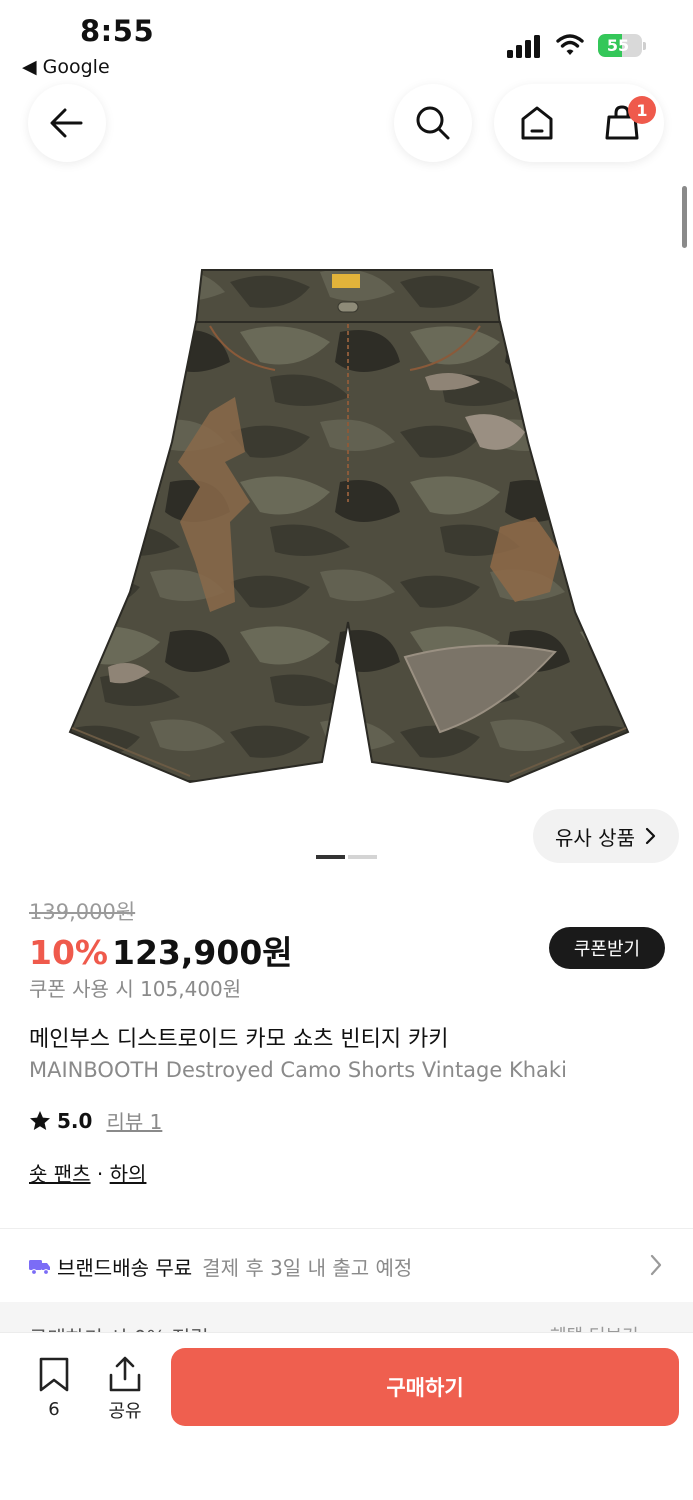 The image size is (693, 1500). What do you see at coordinates (618, 45) in the screenshot?
I see `battery-level: 55` at bounding box center [618, 45].